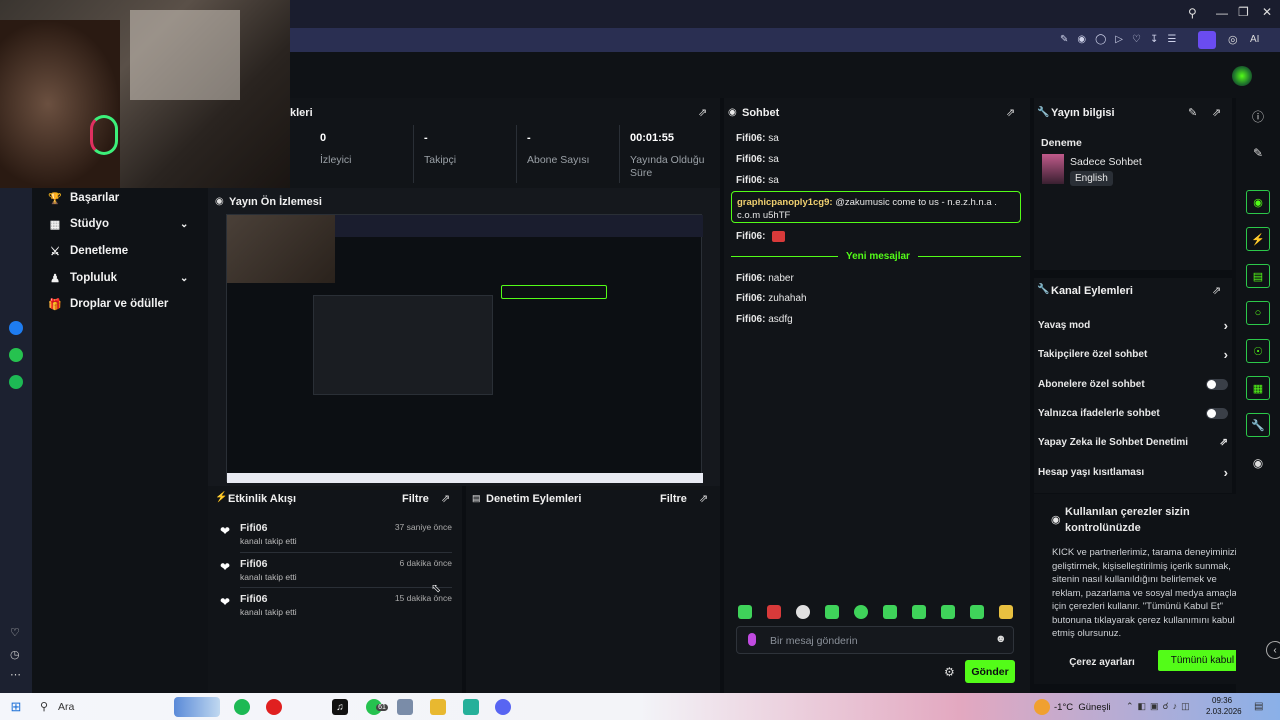  What do you see at coordinates (197, 707) in the screenshot?
I see `search-highlight-image` at bounding box center [197, 707].